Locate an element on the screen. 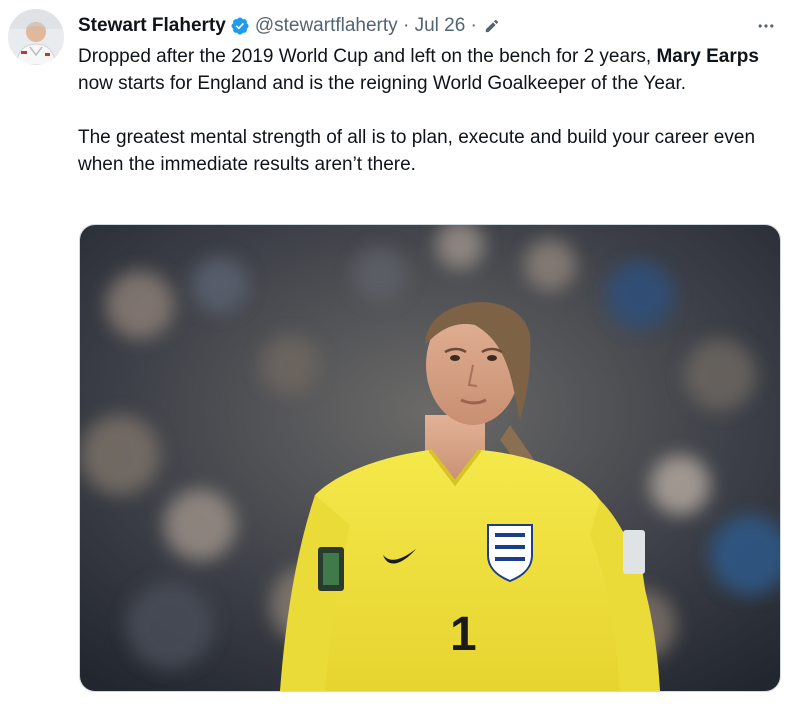  avatar is located at coordinates (36, 37).